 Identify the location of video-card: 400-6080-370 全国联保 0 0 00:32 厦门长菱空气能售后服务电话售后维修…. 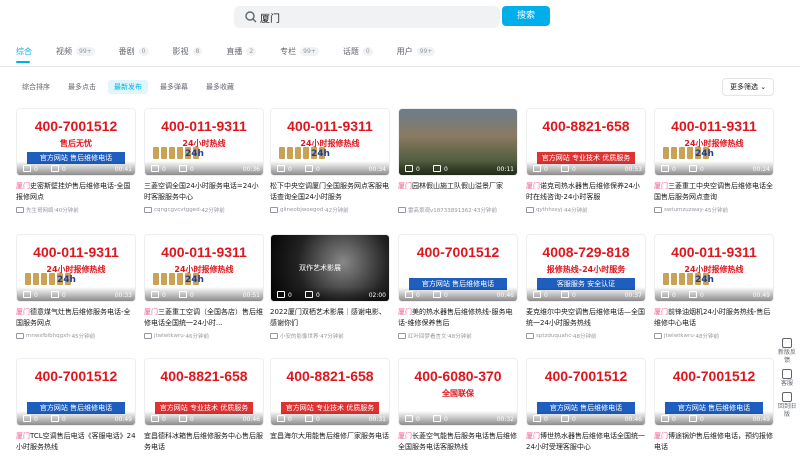
(458, 417).